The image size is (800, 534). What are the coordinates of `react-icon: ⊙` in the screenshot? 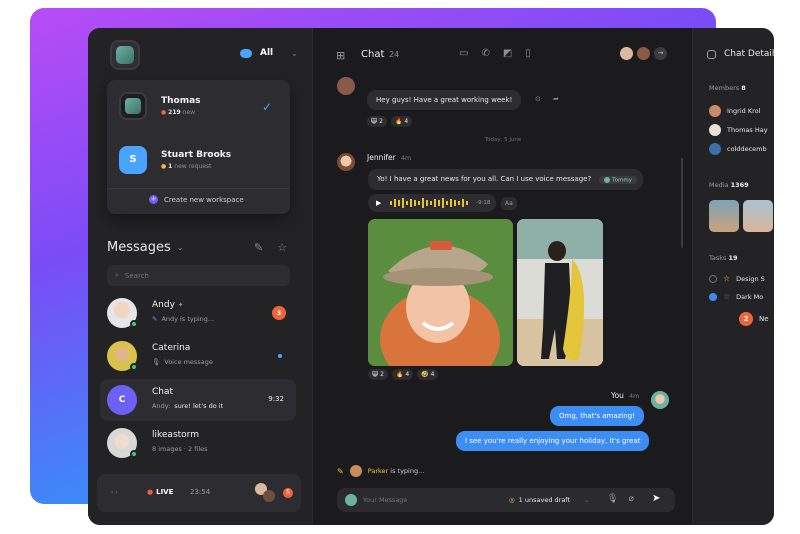 It's located at (538, 99).